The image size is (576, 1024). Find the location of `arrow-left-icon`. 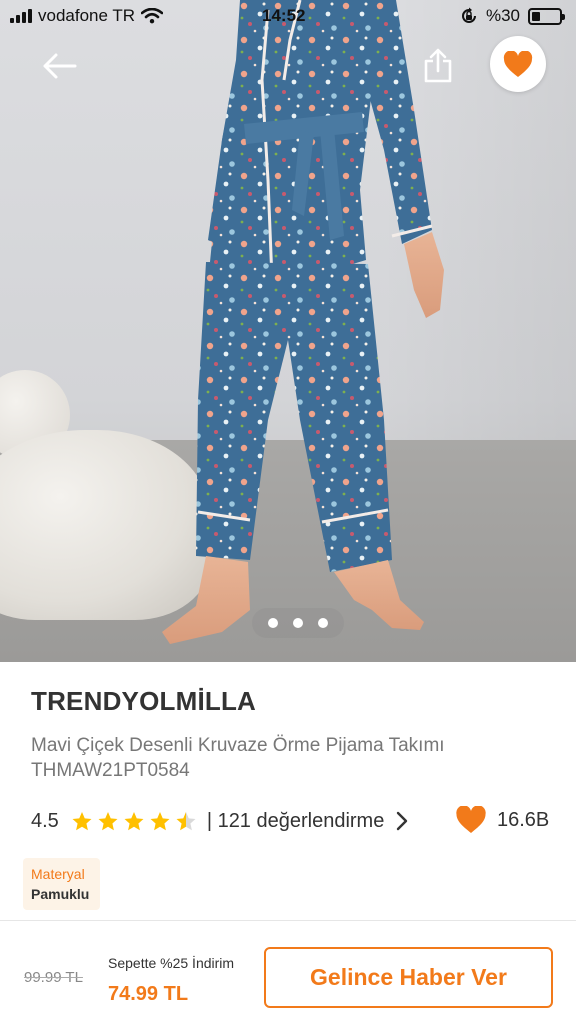

arrow-left-icon is located at coordinates (60, 66).